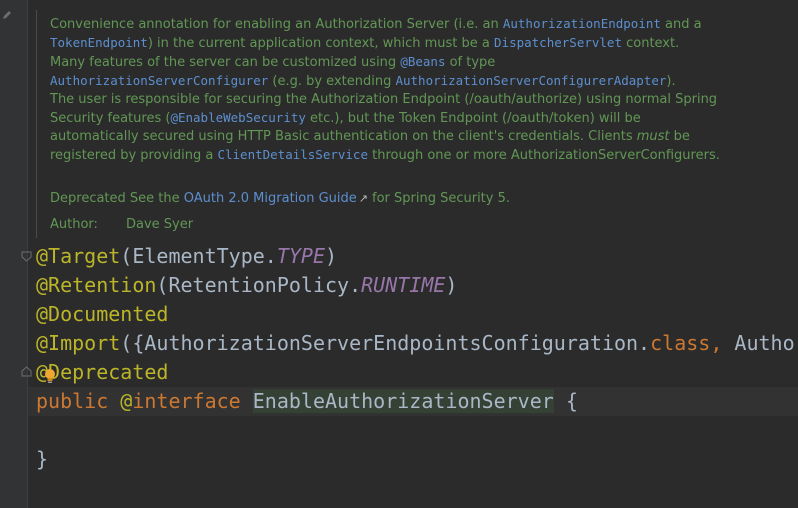  I want to click on code-text: {, so click(565, 401).